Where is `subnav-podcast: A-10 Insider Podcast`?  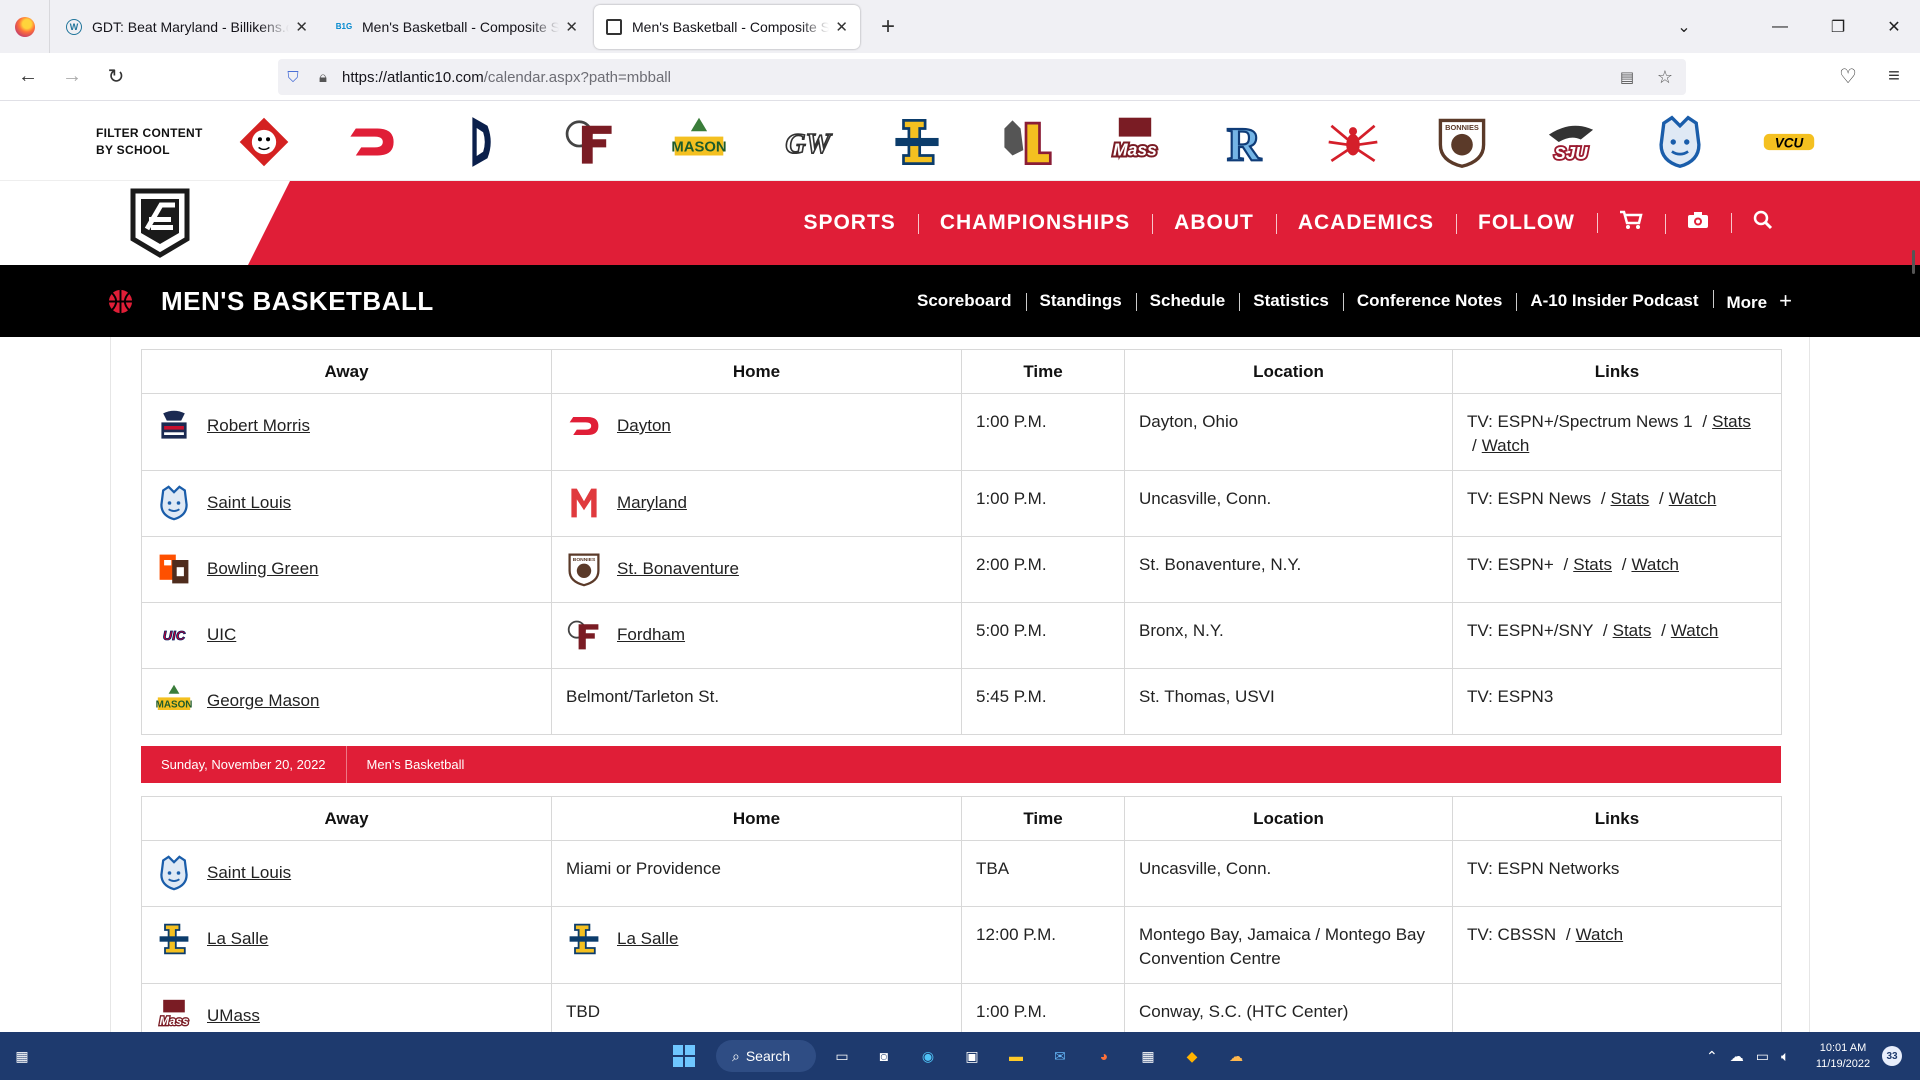
subnav-podcast: A-10 Insider Podcast is located at coordinates (1614, 301).